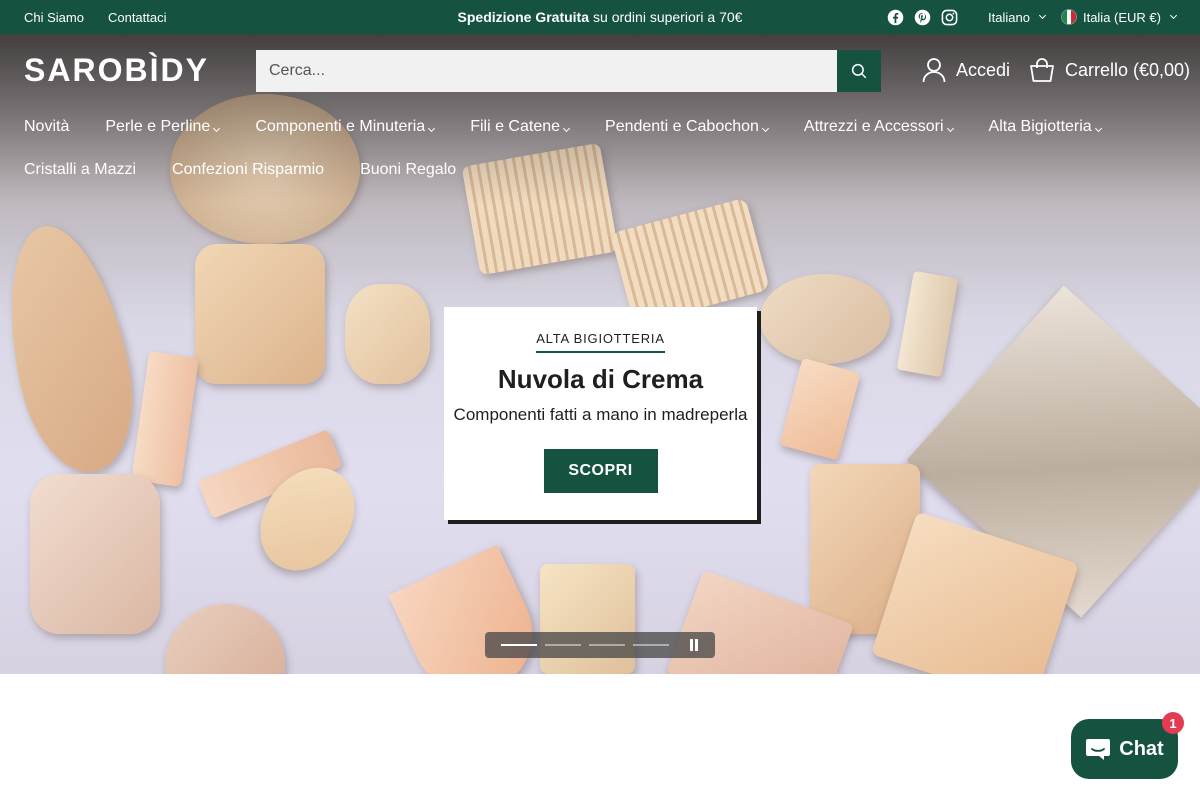 The width and height of the screenshot is (1200, 800). Describe the element at coordinates (873, 126) in the screenshot. I see `nav-label: Attrezzi e Accessori` at that location.